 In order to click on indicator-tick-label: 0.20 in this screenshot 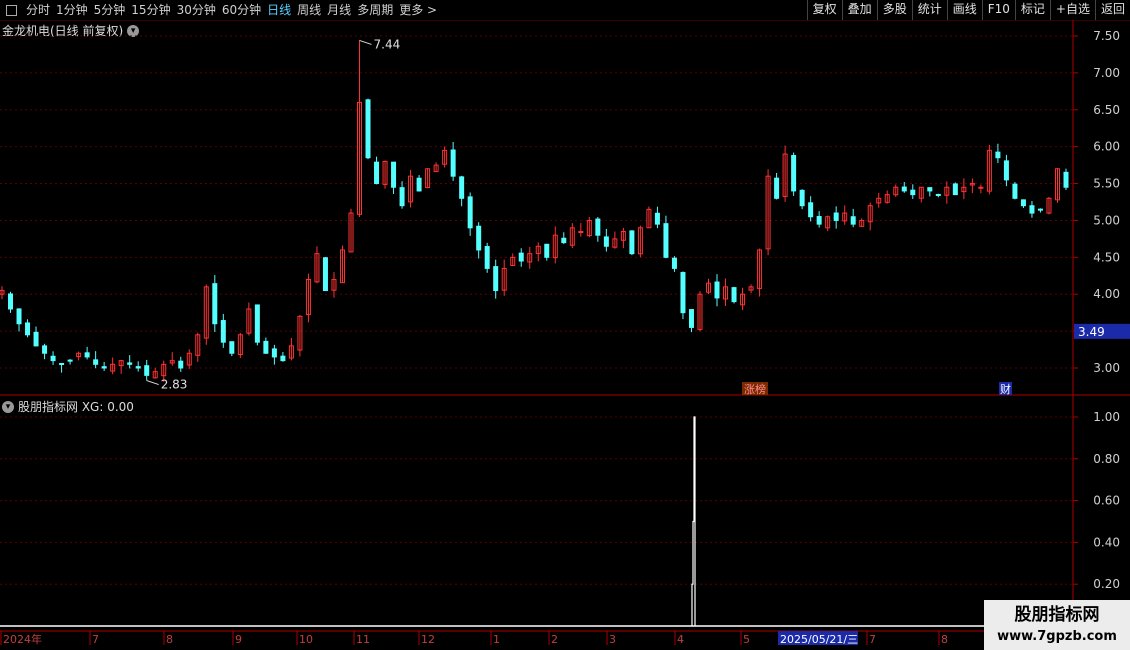, I will do `click(1106, 584)`.